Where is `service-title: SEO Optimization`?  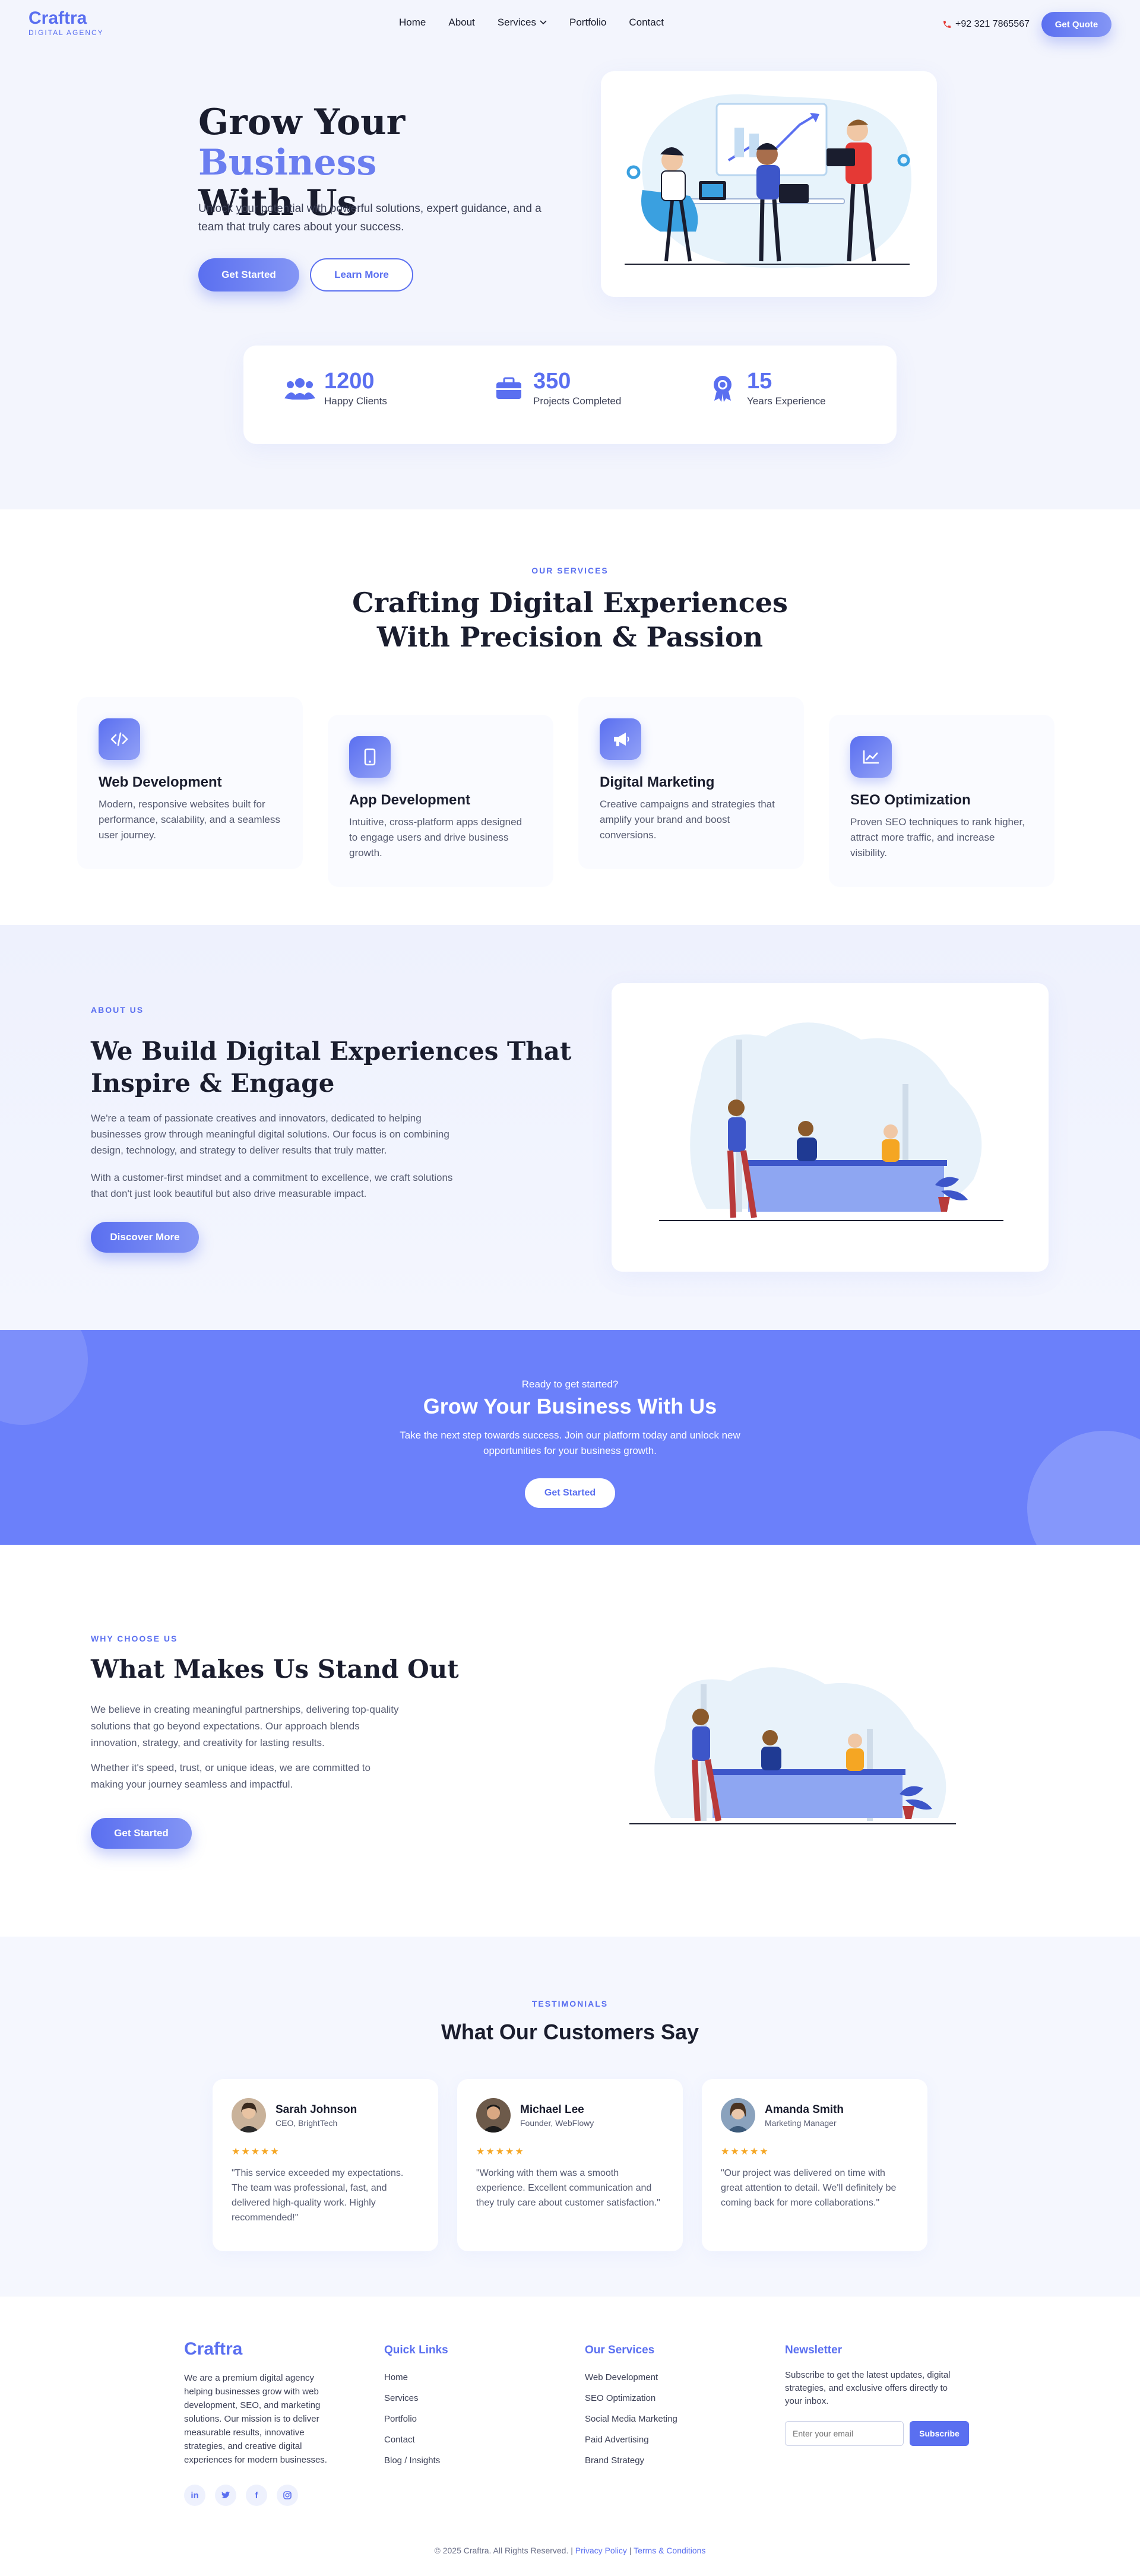 service-title: SEO Optimization is located at coordinates (910, 800).